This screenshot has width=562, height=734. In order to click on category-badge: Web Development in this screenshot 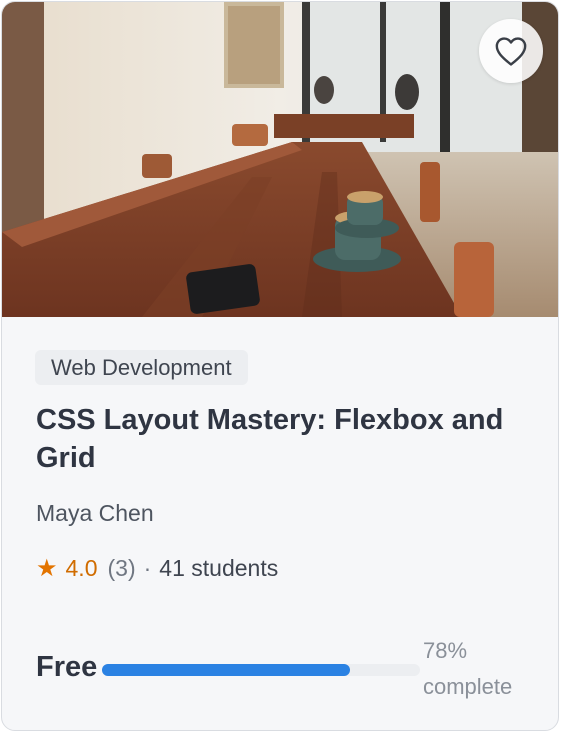, I will do `click(141, 367)`.